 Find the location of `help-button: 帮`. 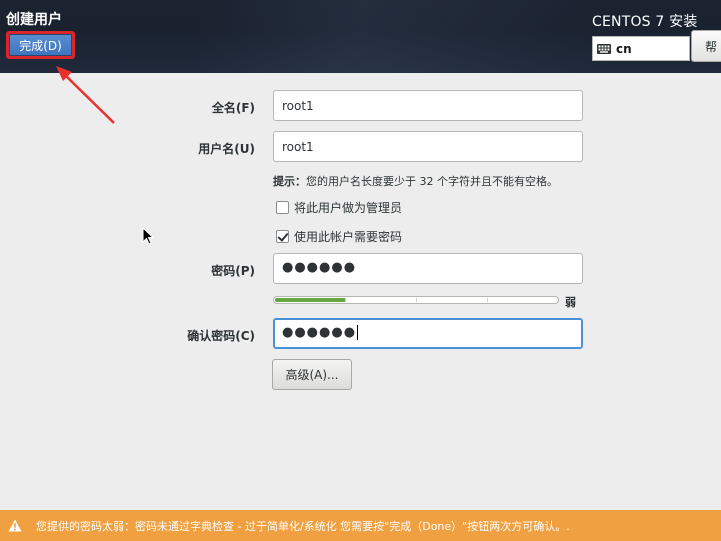

help-button: 帮 is located at coordinates (706, 46).